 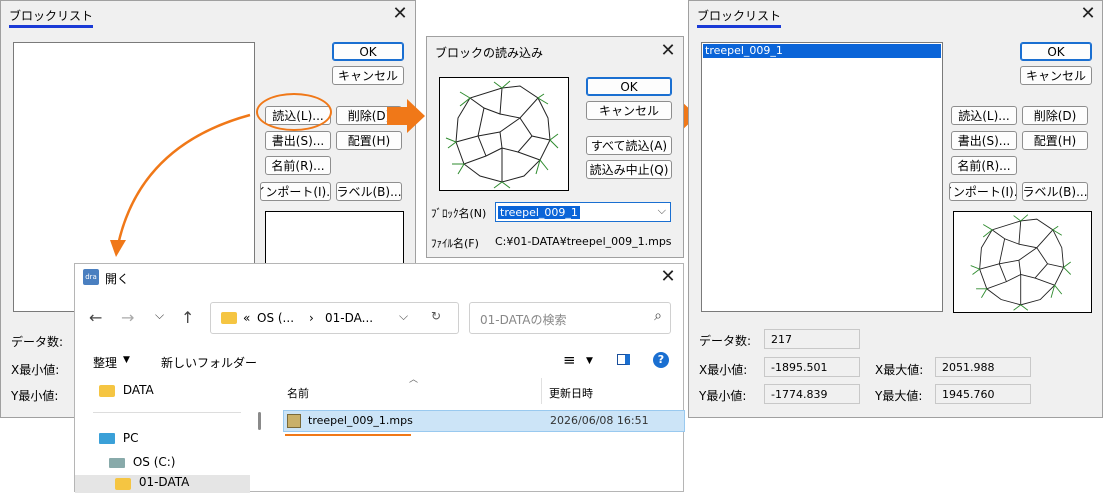 I want to click on read-all-button: すべて読込(A), so click(x=629, y=145).